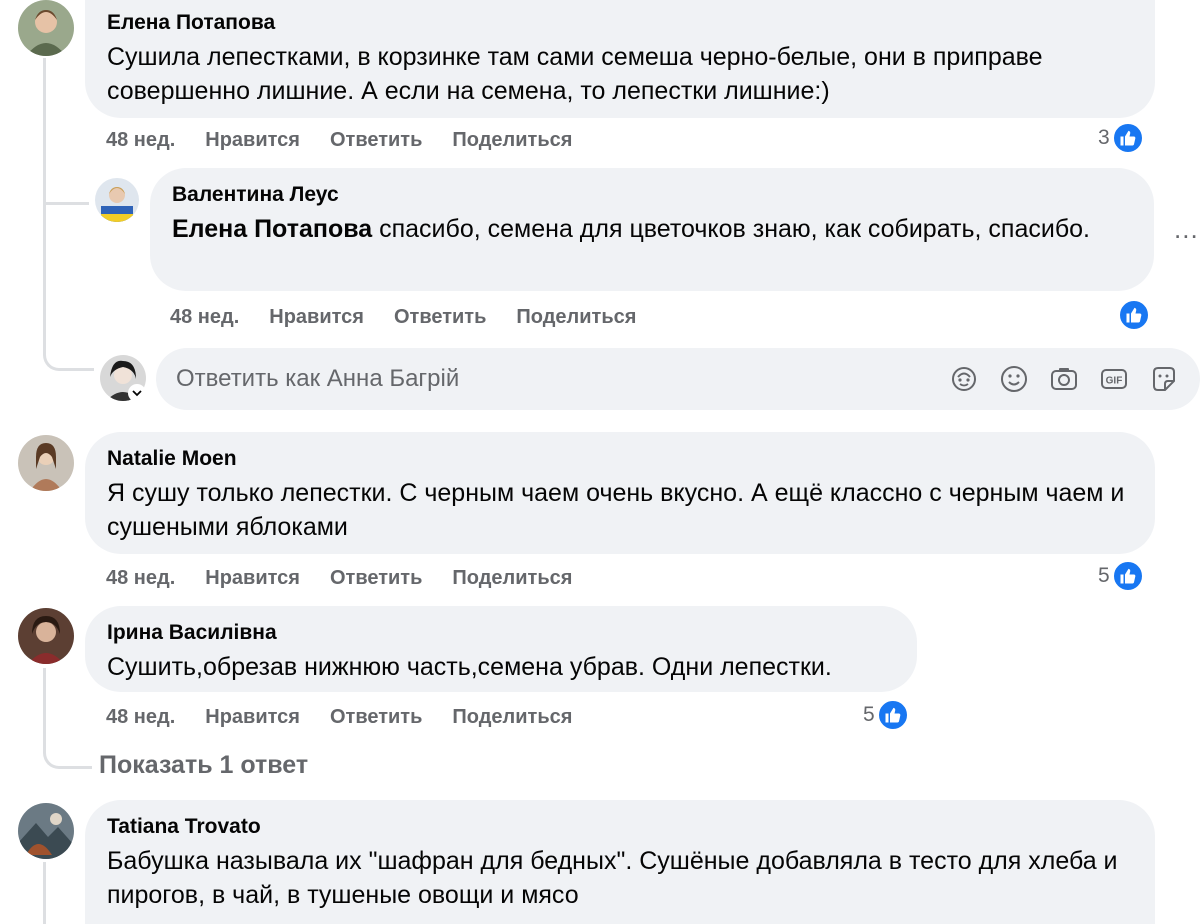 The height and width of the screenshot is (924, 1200). What do you see at coordinates (678, 379) in the screenshot?
I see `reply-input: Ответить как Анна Багрій GIF` at bounding box center [678, 379].